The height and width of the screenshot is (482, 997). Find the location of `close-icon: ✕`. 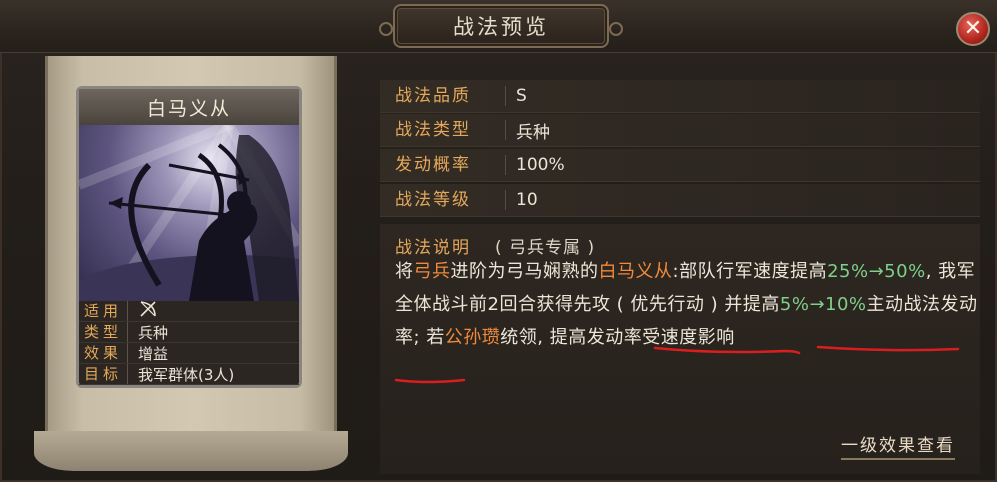

close-icon: ✕ is located at coordinates (973, 29).